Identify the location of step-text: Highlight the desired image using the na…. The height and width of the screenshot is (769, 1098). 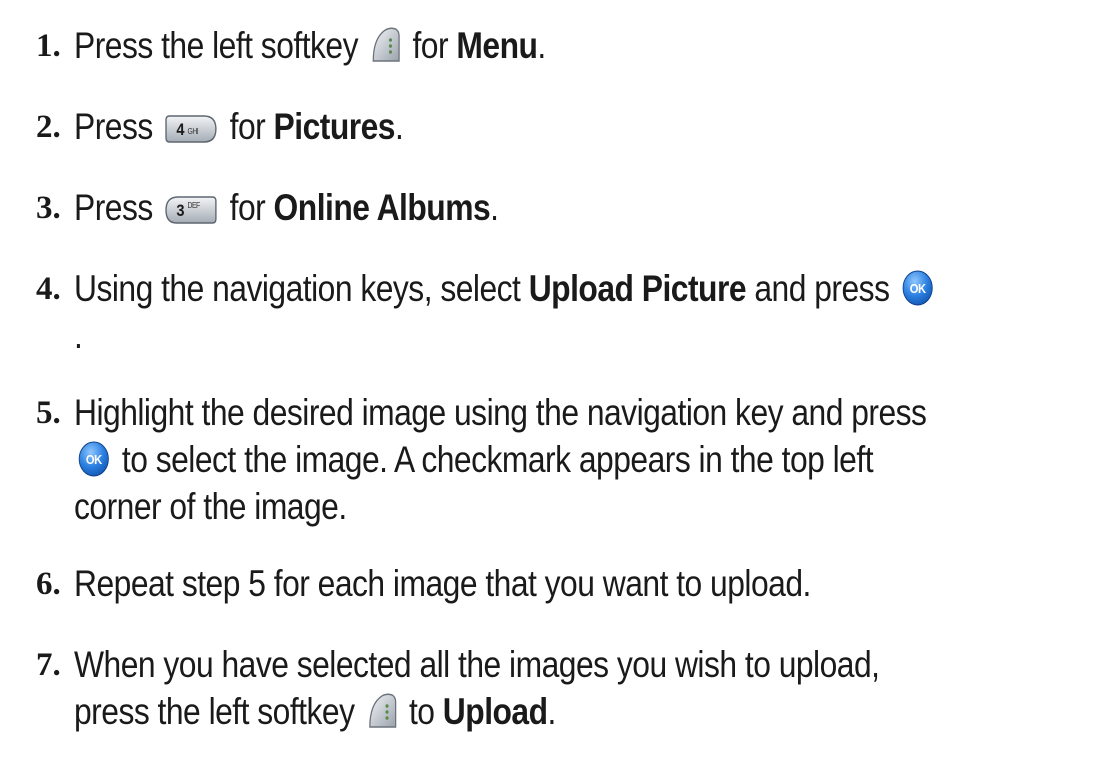
(500, 459).